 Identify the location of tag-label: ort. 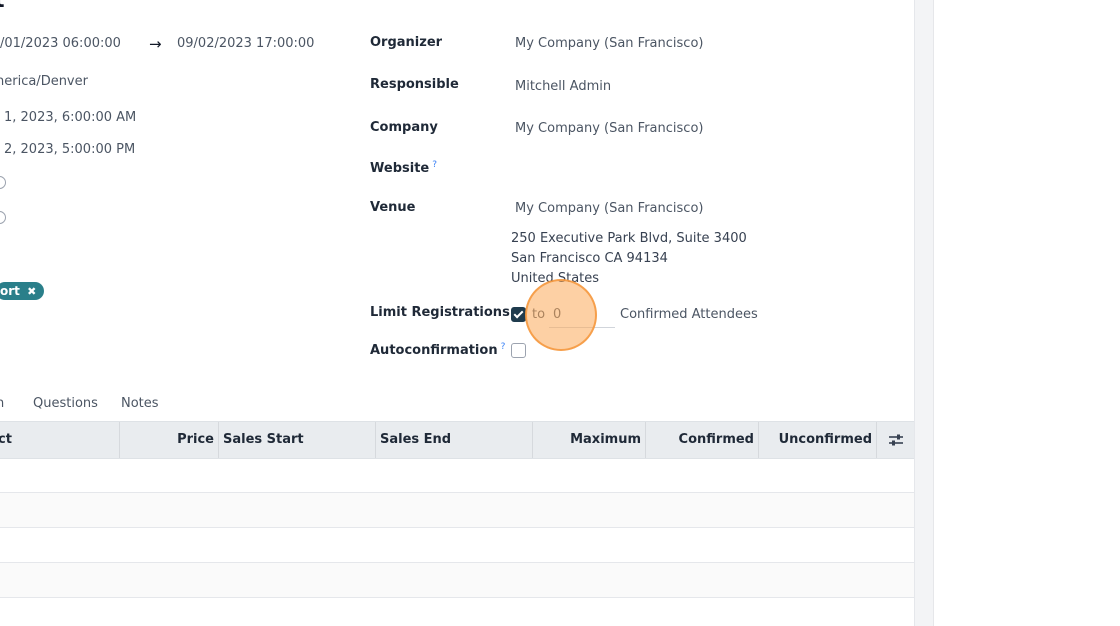
(10, 291).